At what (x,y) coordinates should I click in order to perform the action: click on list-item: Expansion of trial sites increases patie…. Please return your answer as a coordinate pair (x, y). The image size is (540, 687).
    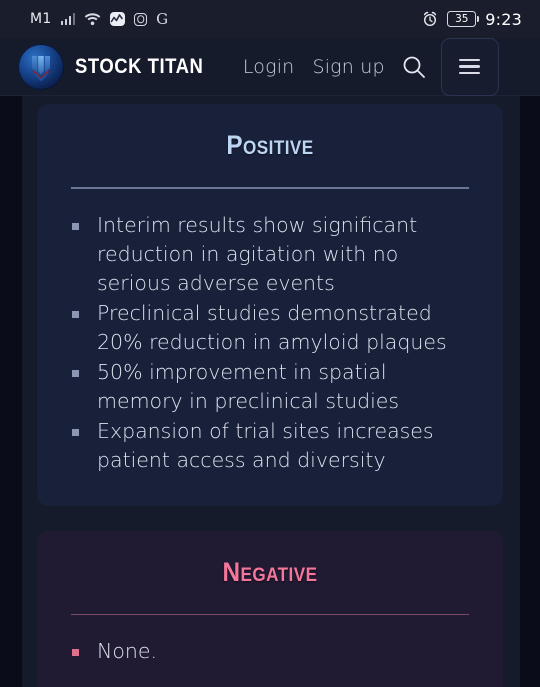
    Looking at the image, I should click on (270, 446).